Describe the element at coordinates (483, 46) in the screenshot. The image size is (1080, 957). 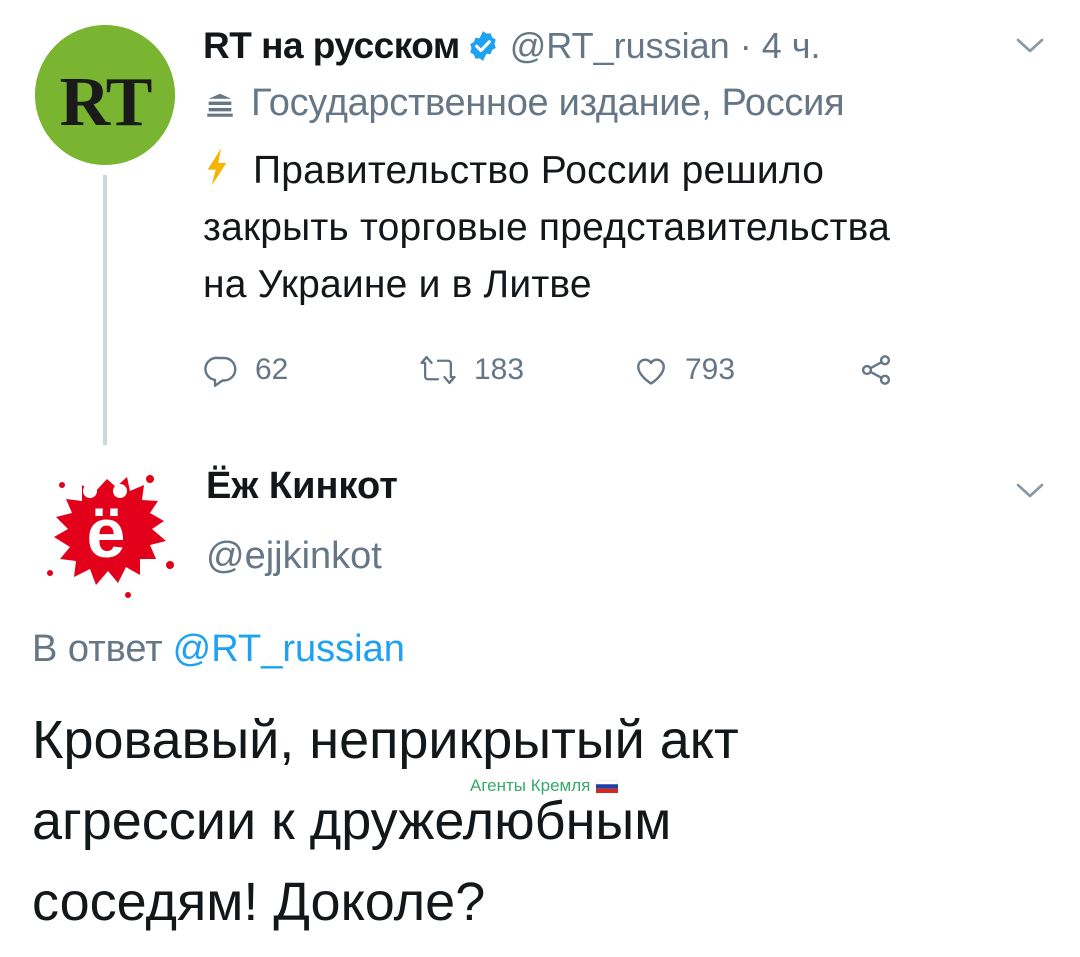
I see `verified-icon` at that location.